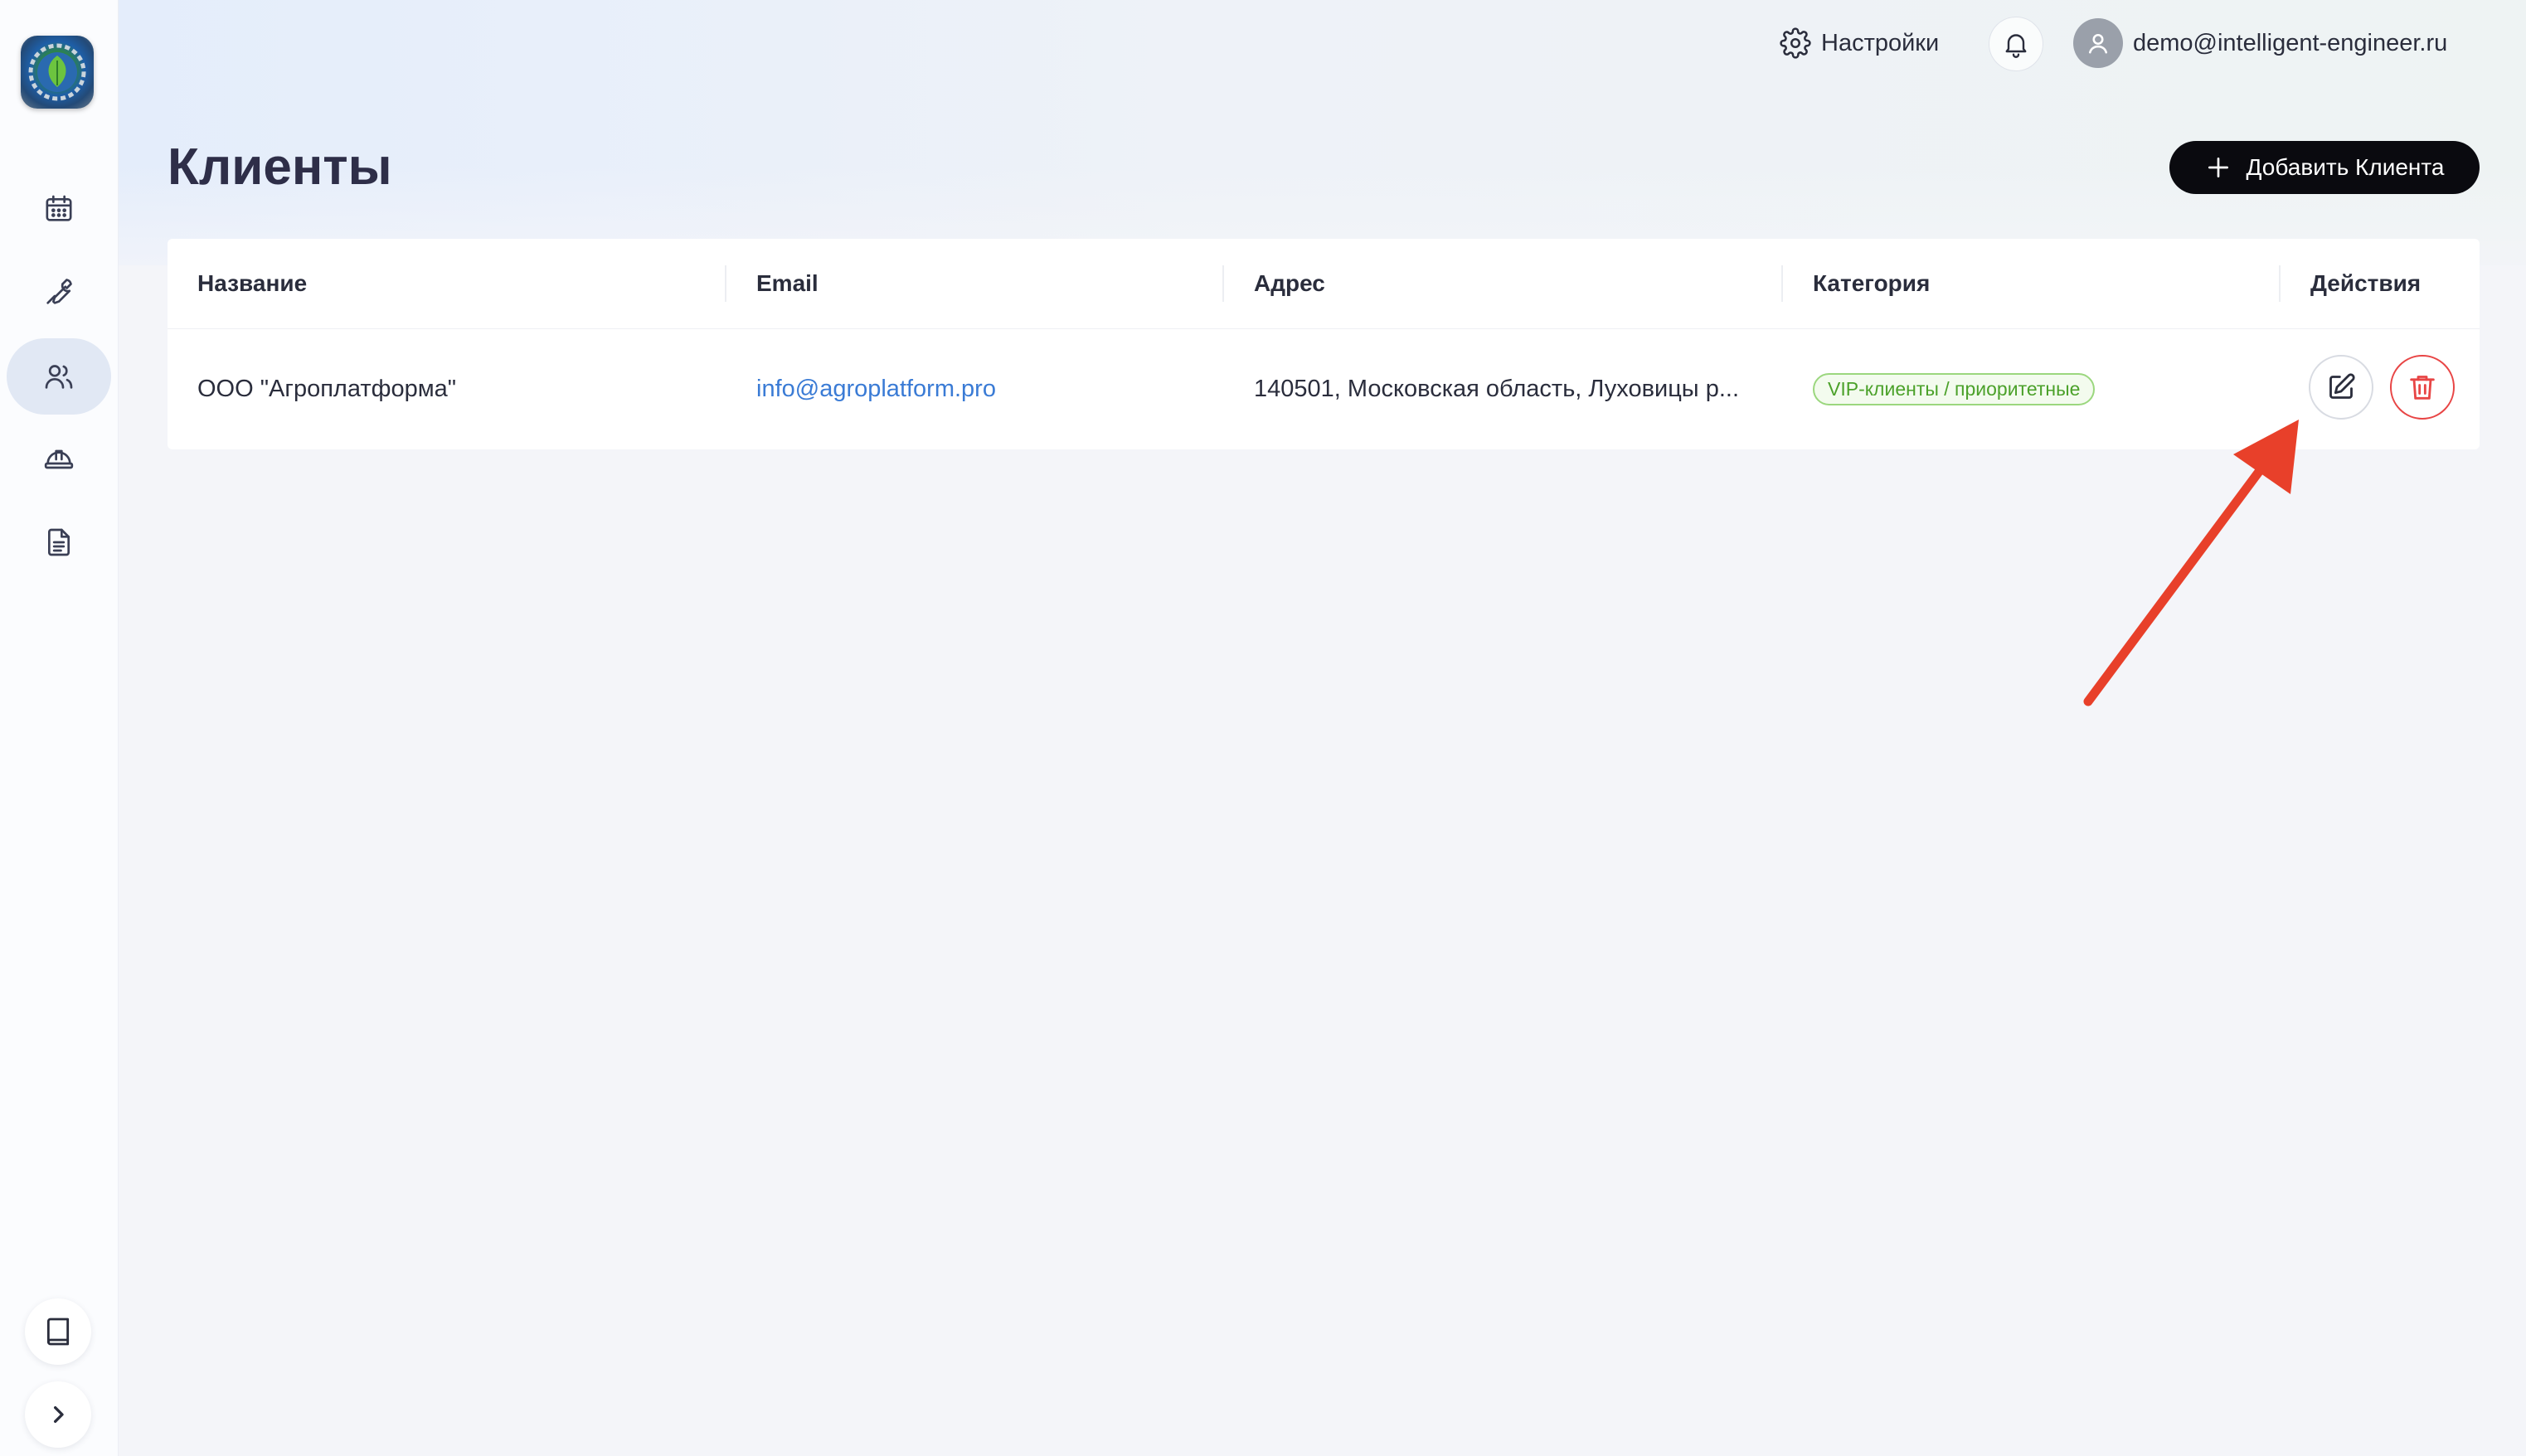 The height and width of the screenshot is (1456, 2526). I want to click on wrench-icon, so click(59, 291).